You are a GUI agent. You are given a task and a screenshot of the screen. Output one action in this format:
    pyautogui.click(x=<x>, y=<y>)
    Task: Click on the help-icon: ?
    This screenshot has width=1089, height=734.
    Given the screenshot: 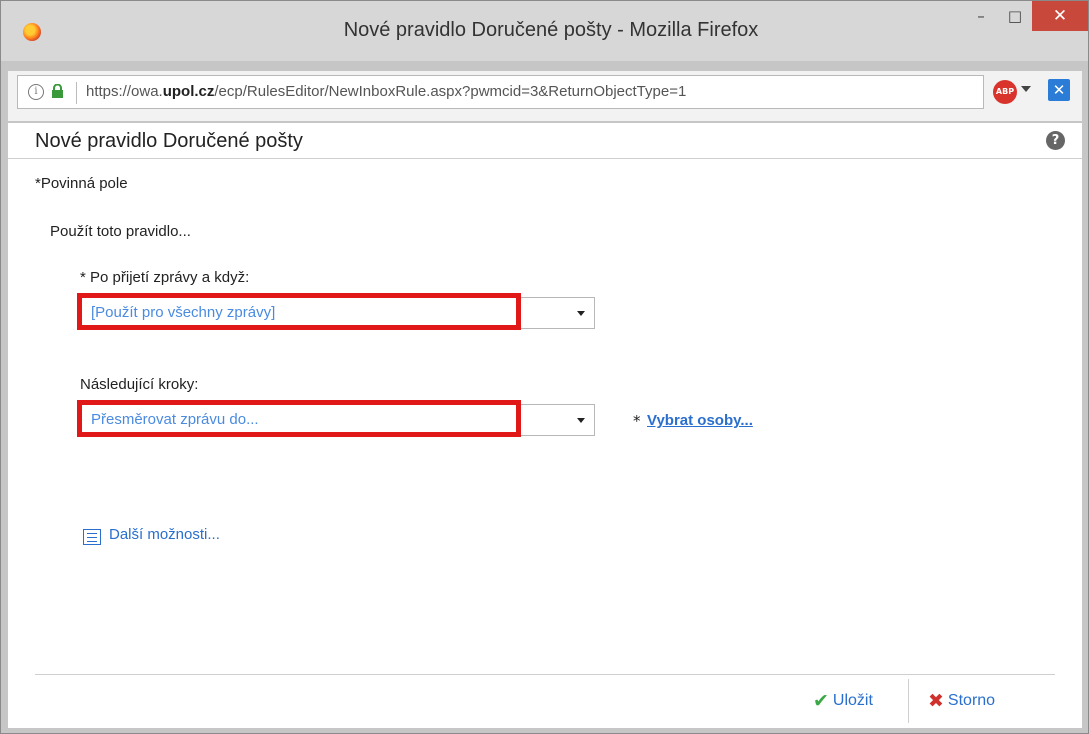 What is the action you would take?
    pyautogui.click(x=1055, y=140)
    